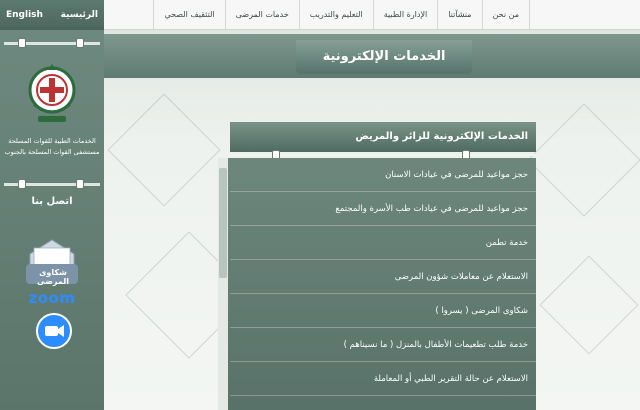 This screenshot has height=410, width=640. Describe the element at coordinates (52, 152) in the screenshot. I see `org-name-line2: مستشفى القوات المسلحة بالجنوب` at that location.